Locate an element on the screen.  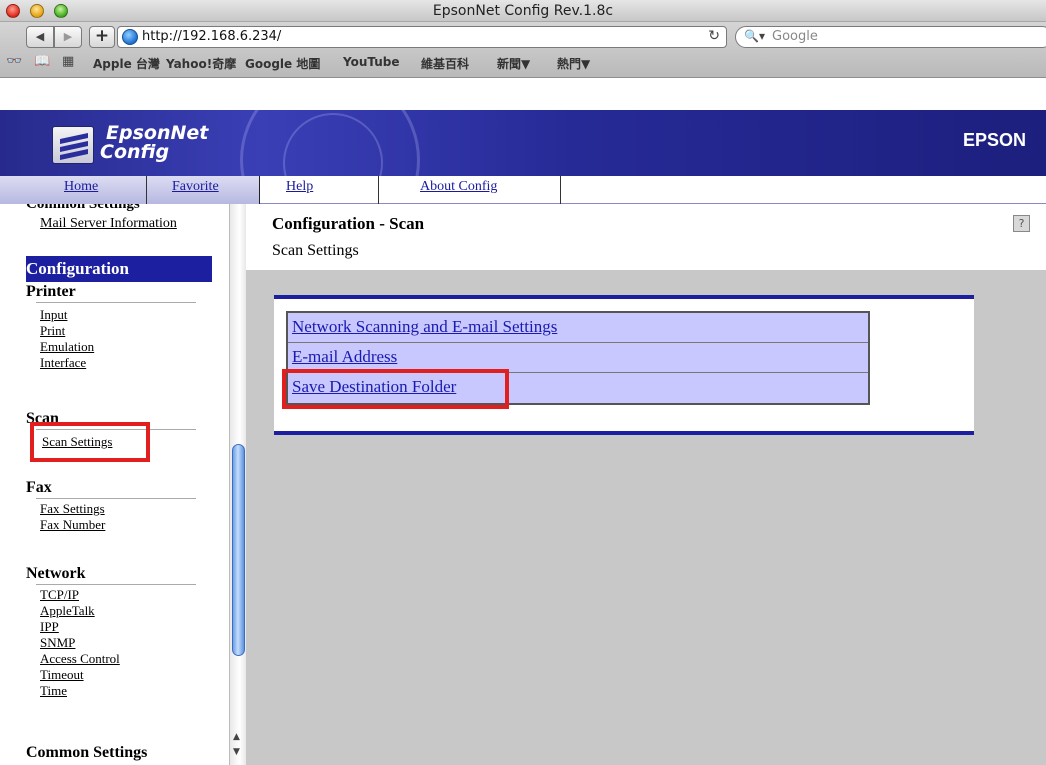
sidebar-item-mail-server-information: Mail Server Information is located at coordinates (108, 224).